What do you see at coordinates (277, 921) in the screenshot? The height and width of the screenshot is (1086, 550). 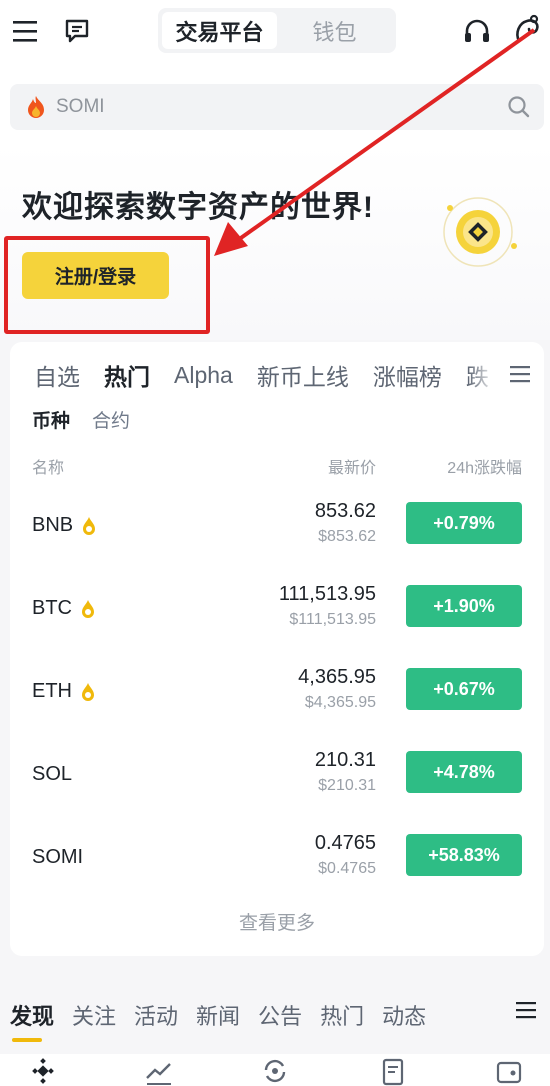 I see `view-more-link: 查看更多` at bounding box center [277, 921].